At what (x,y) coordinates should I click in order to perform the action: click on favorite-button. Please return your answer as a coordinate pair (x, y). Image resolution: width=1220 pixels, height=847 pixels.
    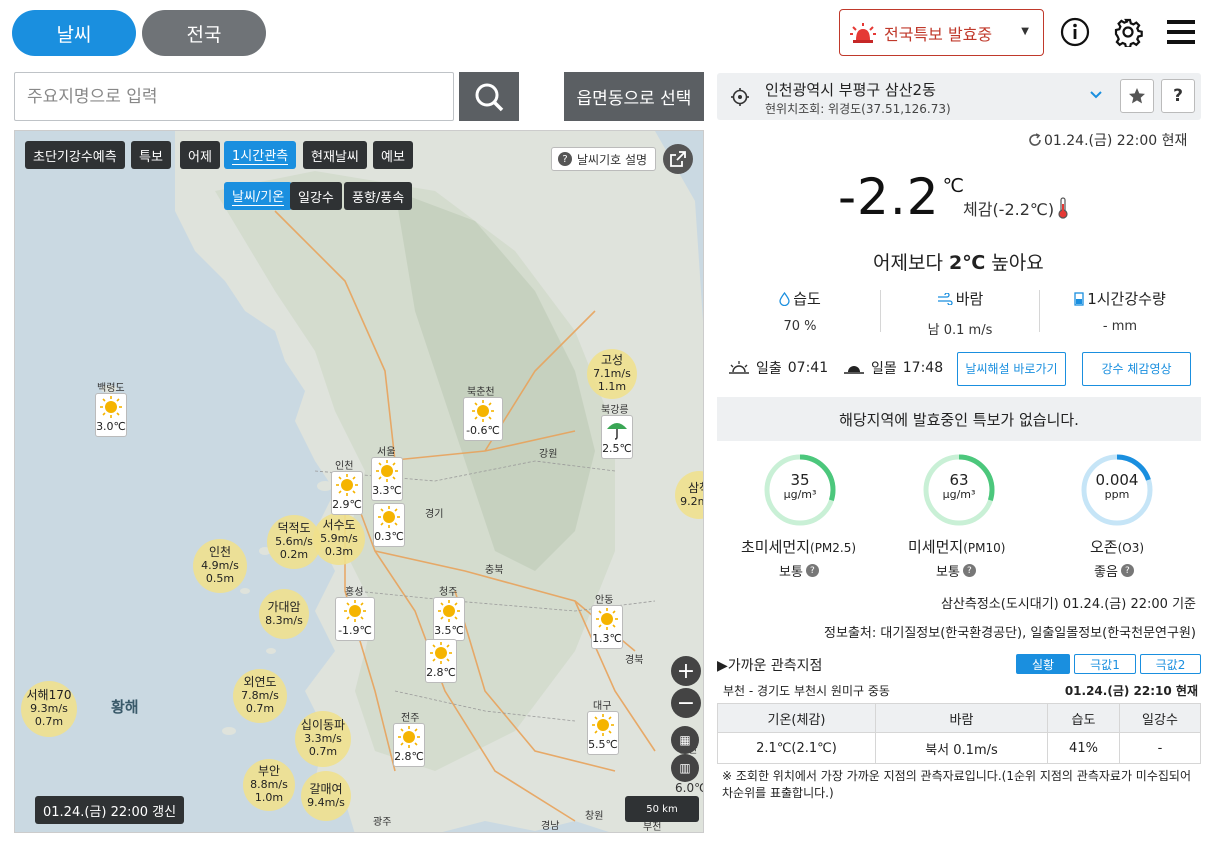
    Looking at the image, I should click on (1137, 96).